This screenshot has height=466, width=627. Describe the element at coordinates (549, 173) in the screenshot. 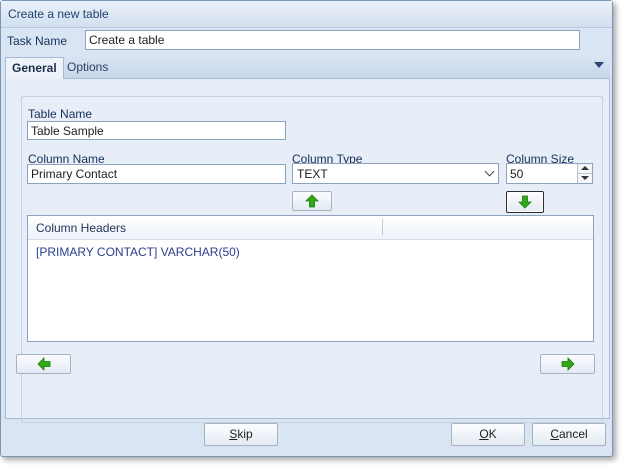

I see `column-size-stepper: 50` at that location.